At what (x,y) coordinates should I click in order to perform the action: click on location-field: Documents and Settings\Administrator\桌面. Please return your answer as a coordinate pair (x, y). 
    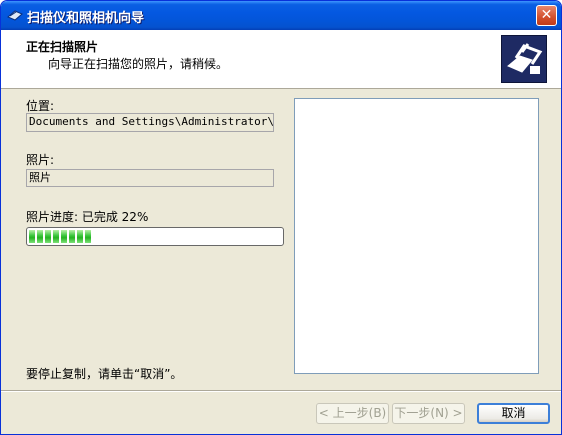
    Looking at the image, I should click on (150, 122).